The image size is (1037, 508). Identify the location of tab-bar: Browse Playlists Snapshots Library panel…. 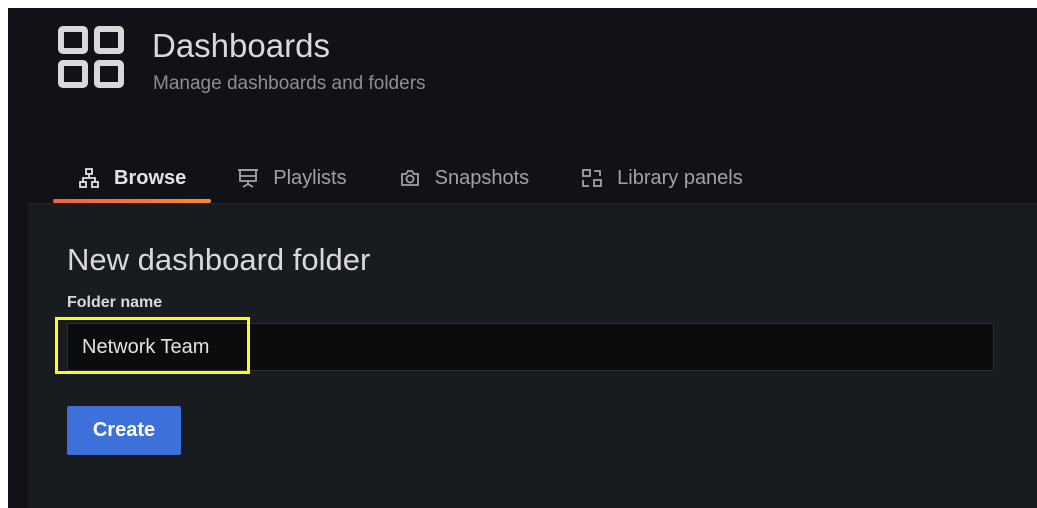
(411, 178).